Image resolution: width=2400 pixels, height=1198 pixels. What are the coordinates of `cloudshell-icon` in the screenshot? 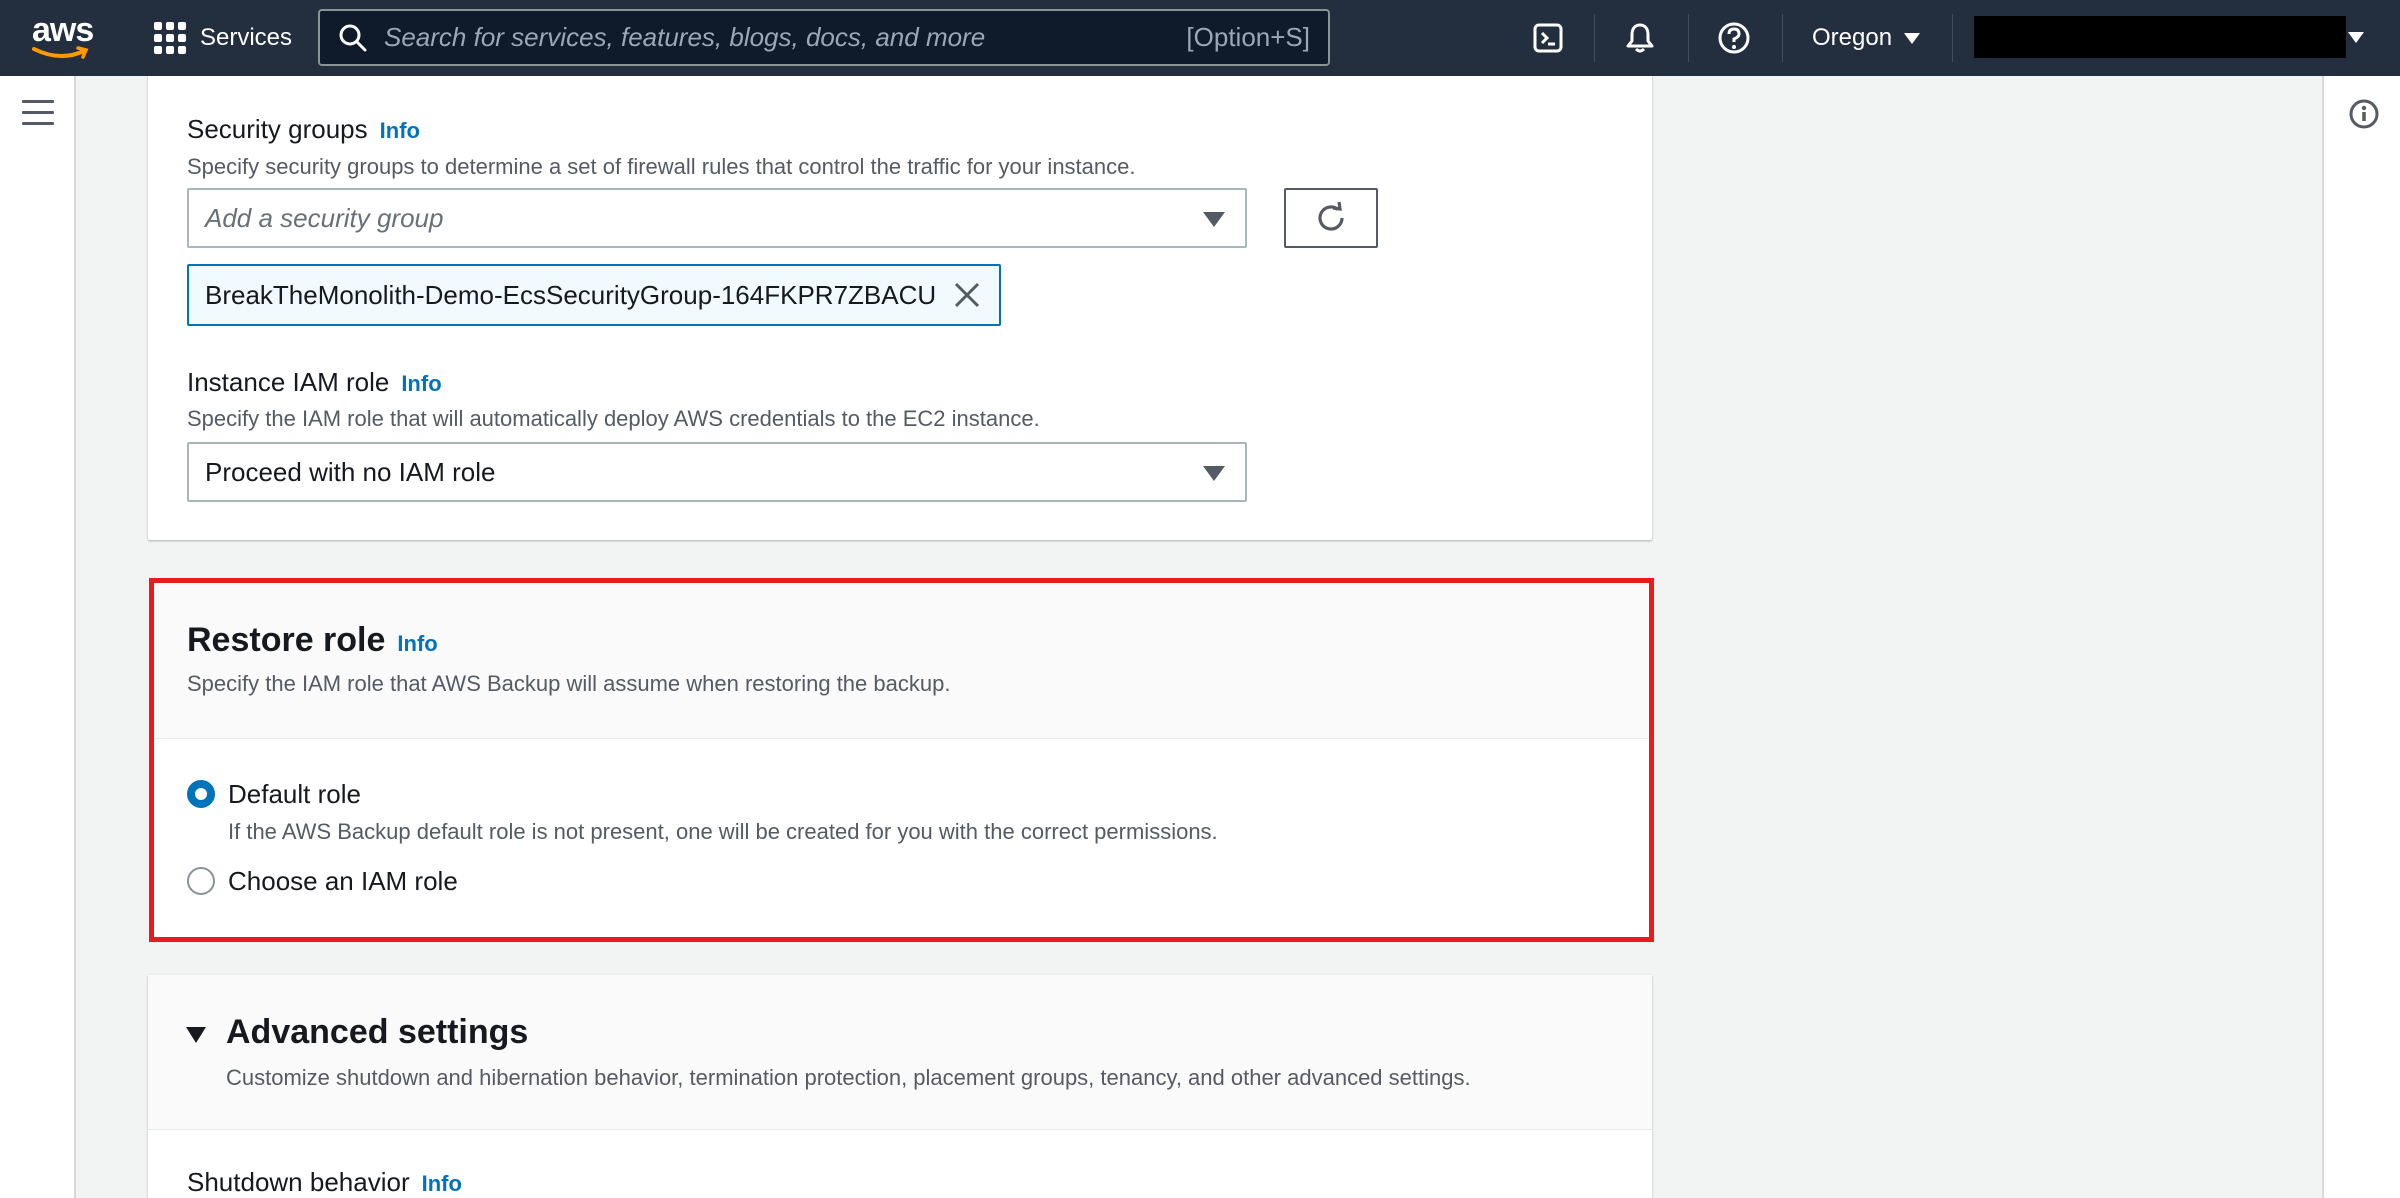 It's located at (1548, 38).